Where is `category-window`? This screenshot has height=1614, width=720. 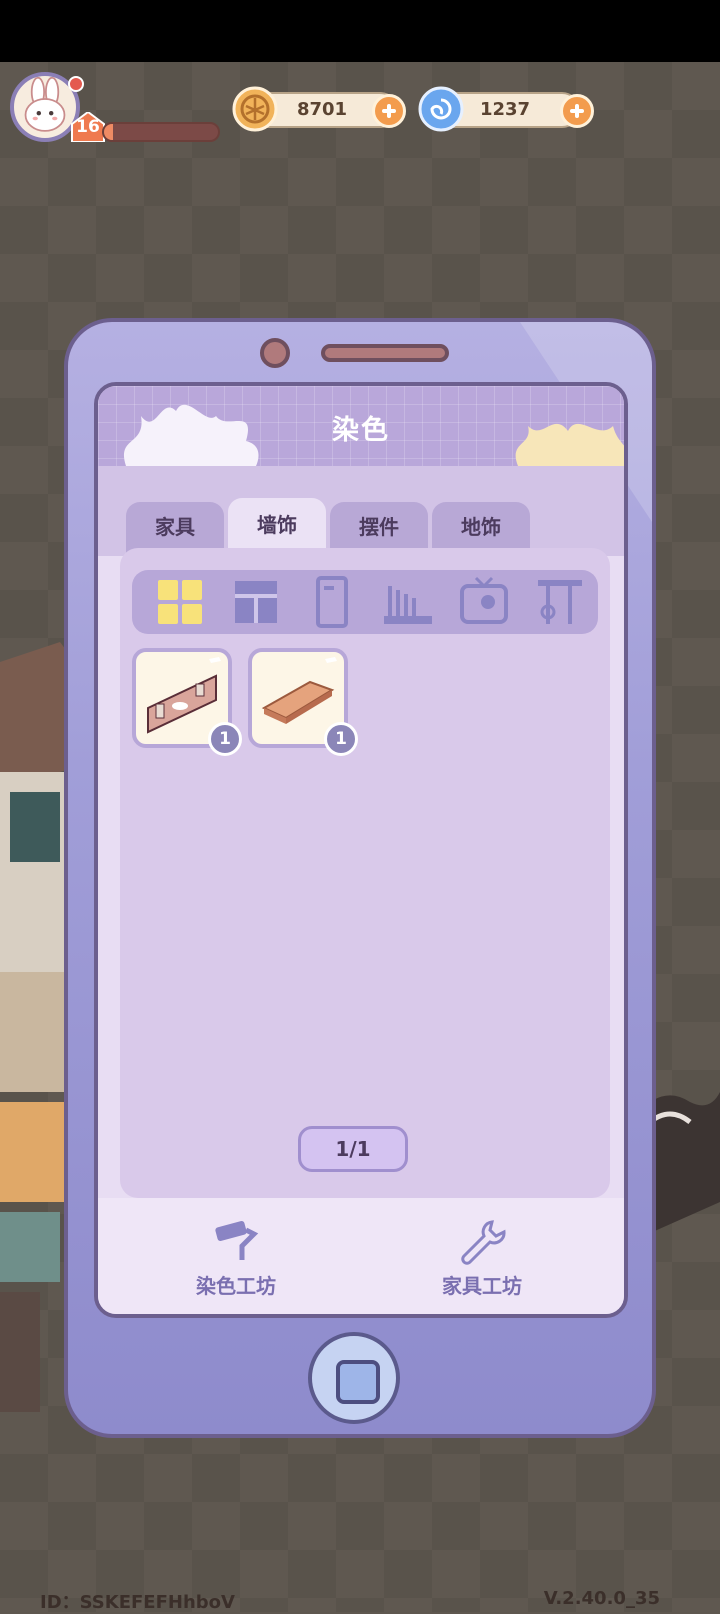 category-window is located at coordinates (256, 602).